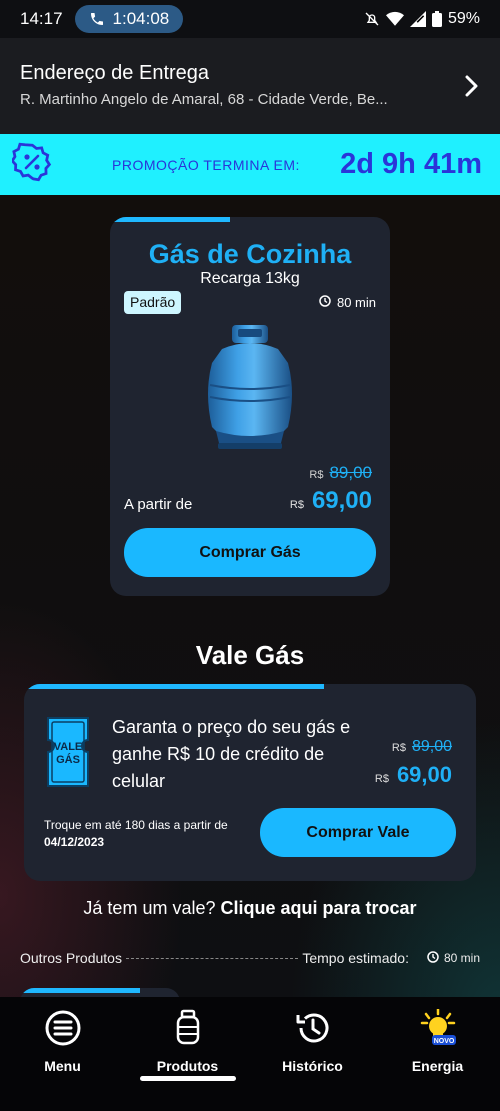  I want to click on discount-badge-icon, so click(31, 164).